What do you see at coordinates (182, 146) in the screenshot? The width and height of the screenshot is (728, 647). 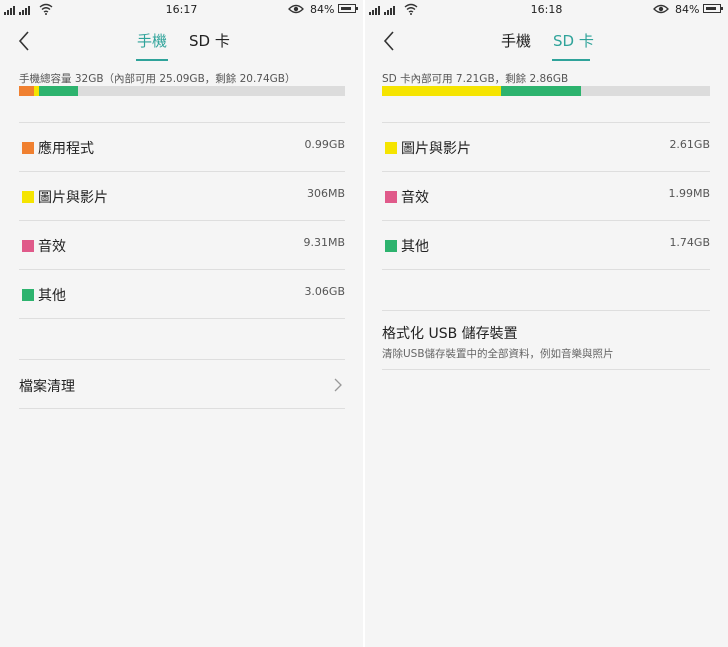 I see `list-item-apps: 應用程式 0.99GB` at bounding box center [182, 146].